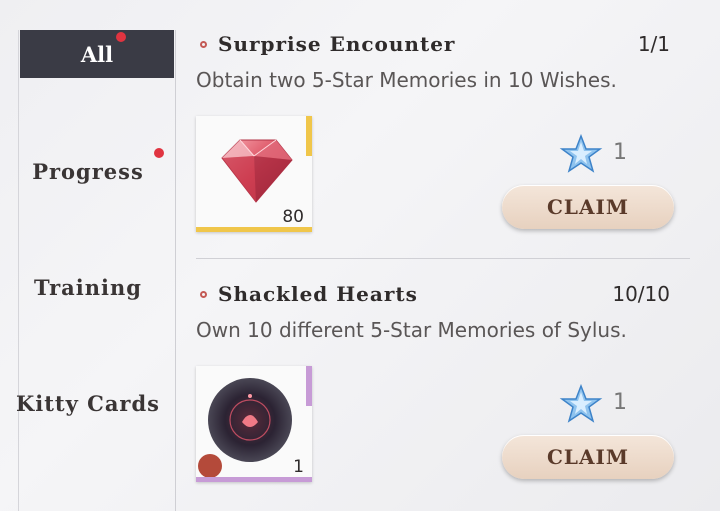 This screenshot has width=720, height=511. Describe the element at coordinates (318, 294) in the screenshot. I see `task-title: Shackled Hearts` at that location.